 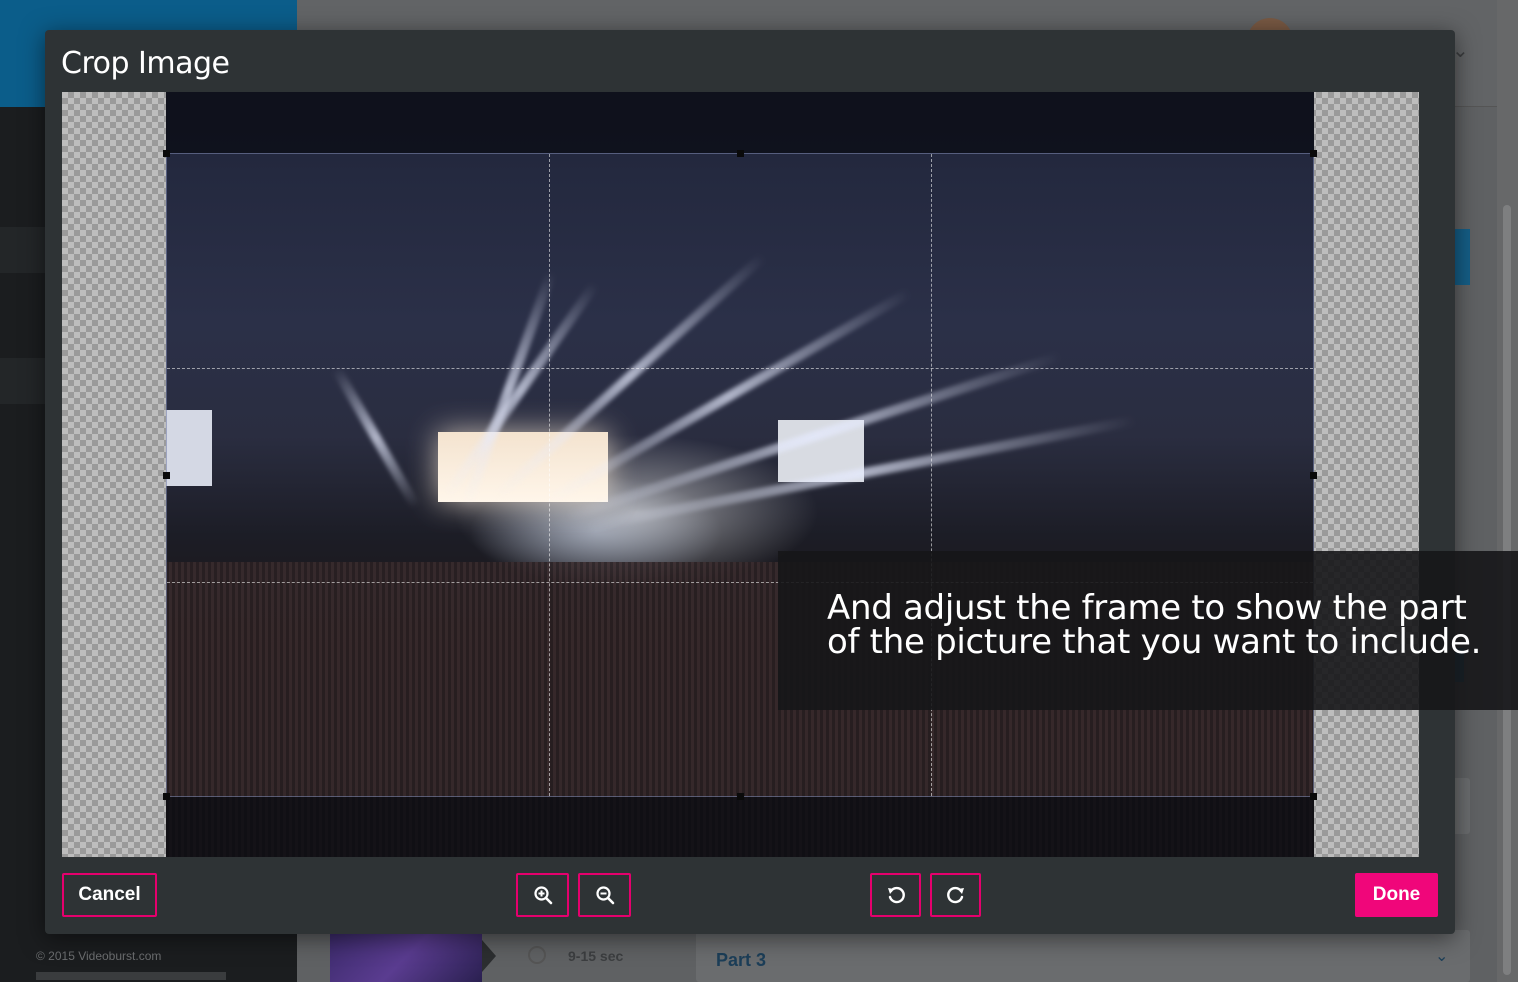 I want to click on rotate-right-button, so click(x=955, y=895).